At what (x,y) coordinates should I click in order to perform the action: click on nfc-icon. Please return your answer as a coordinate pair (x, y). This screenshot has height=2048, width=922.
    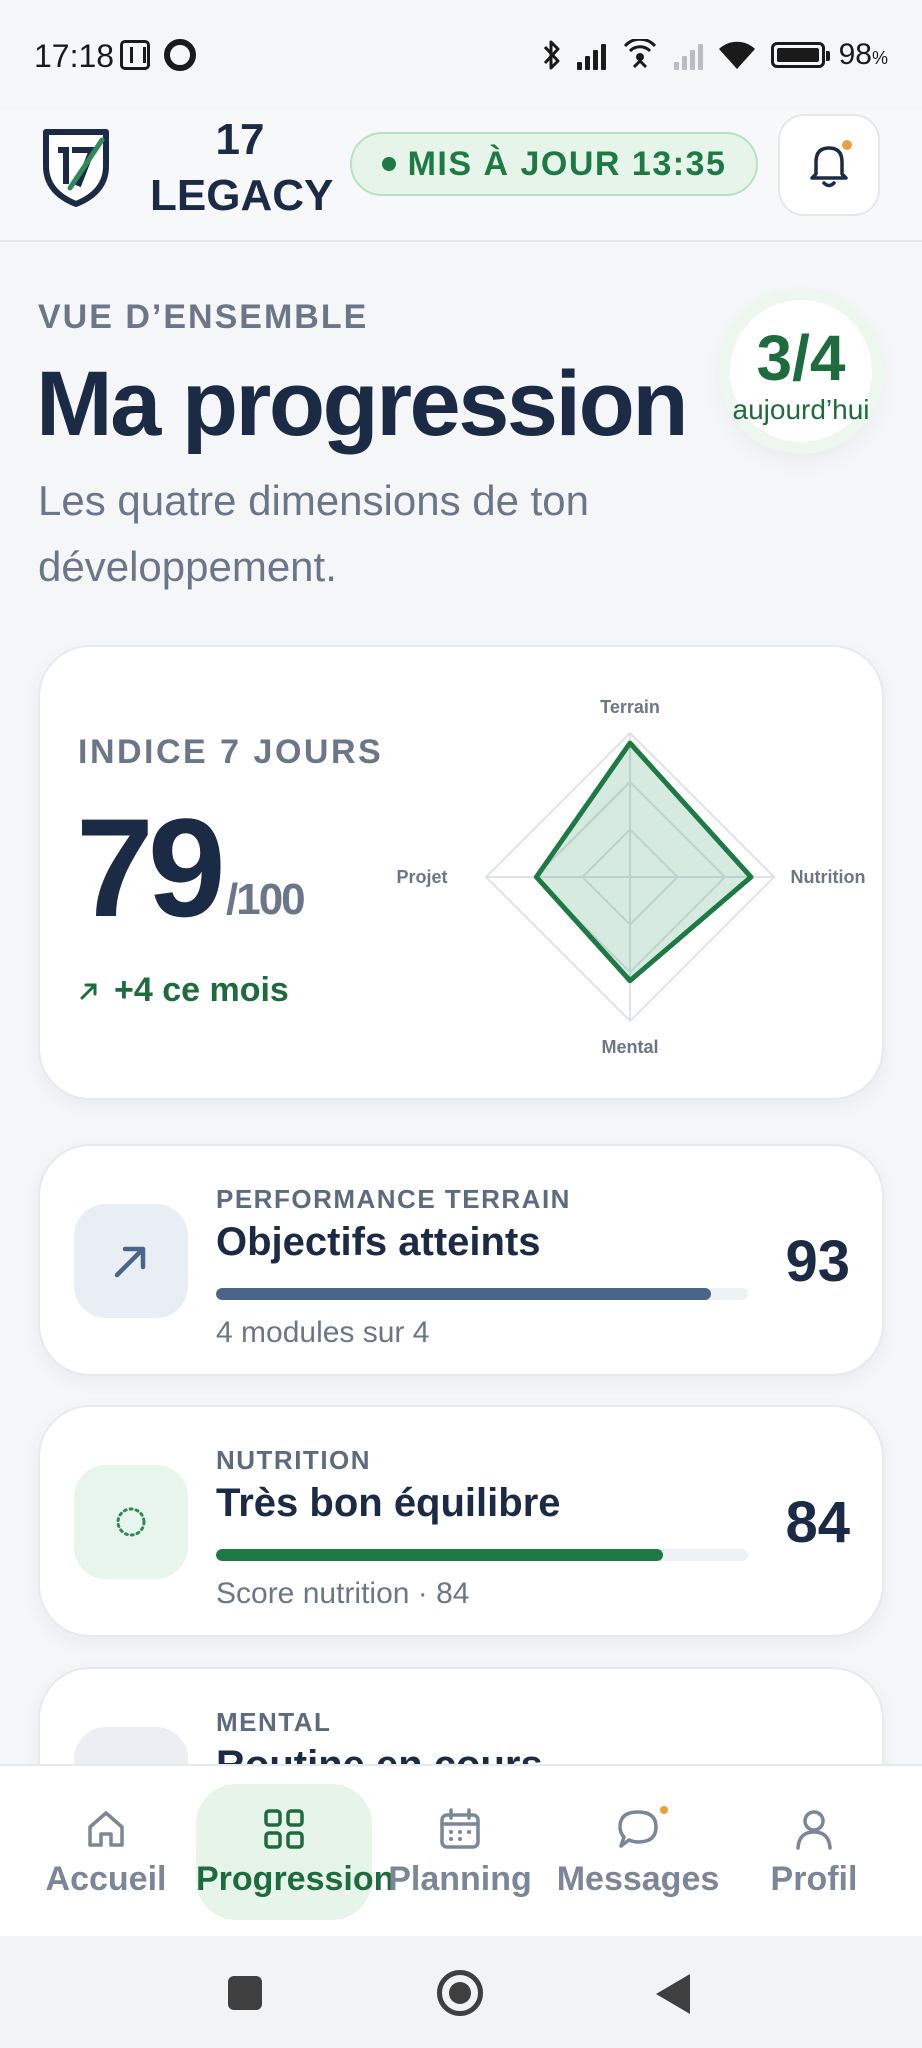
    Looking at the image, I should click on (135, 55).